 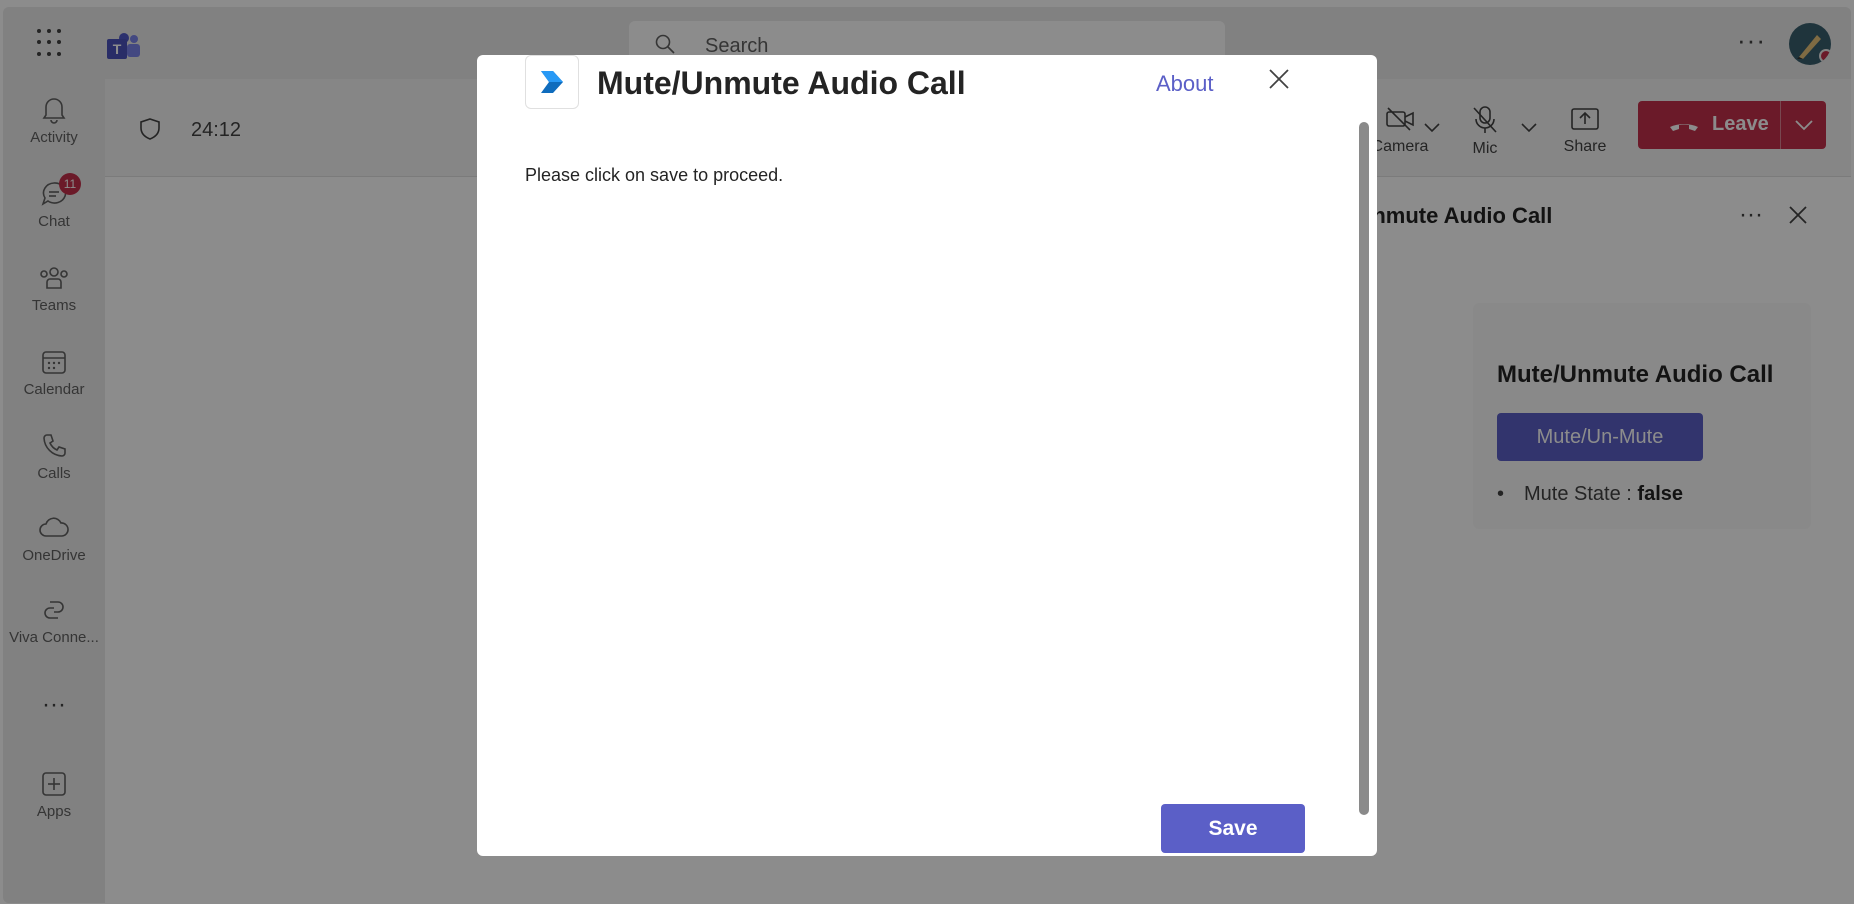 I want to click on app-logo-icon, so click(x=552, y=82).